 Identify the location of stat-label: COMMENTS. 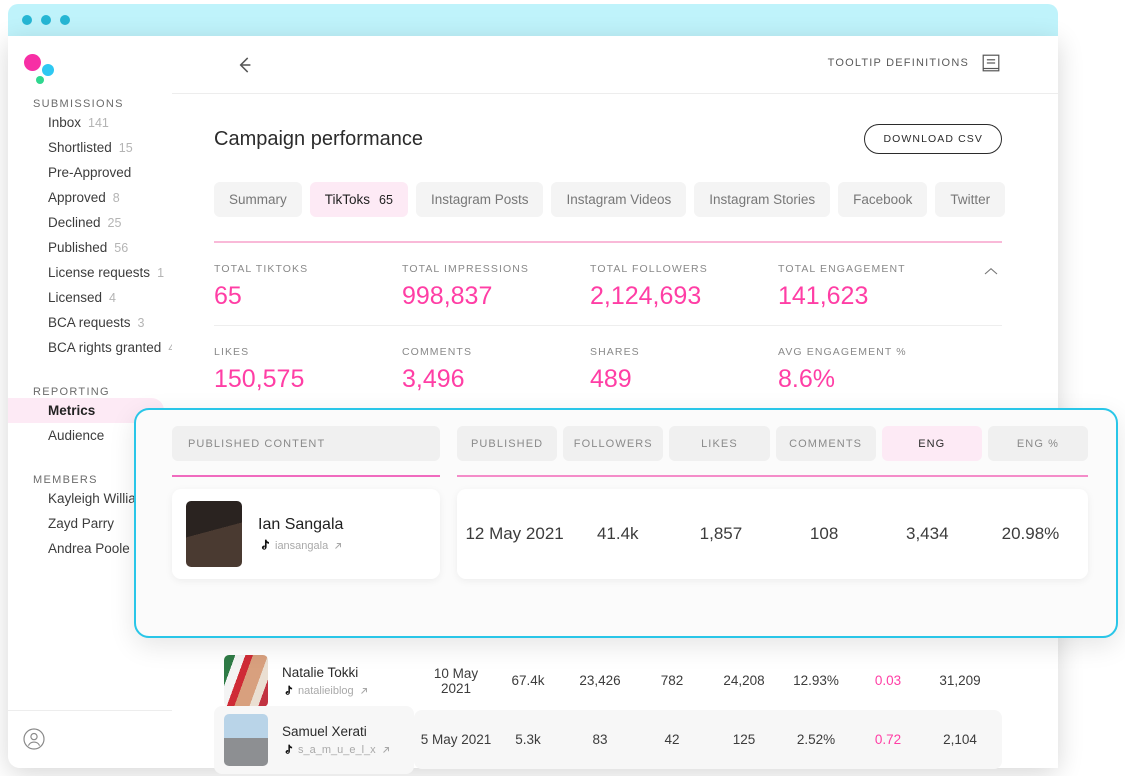
(437, 352).